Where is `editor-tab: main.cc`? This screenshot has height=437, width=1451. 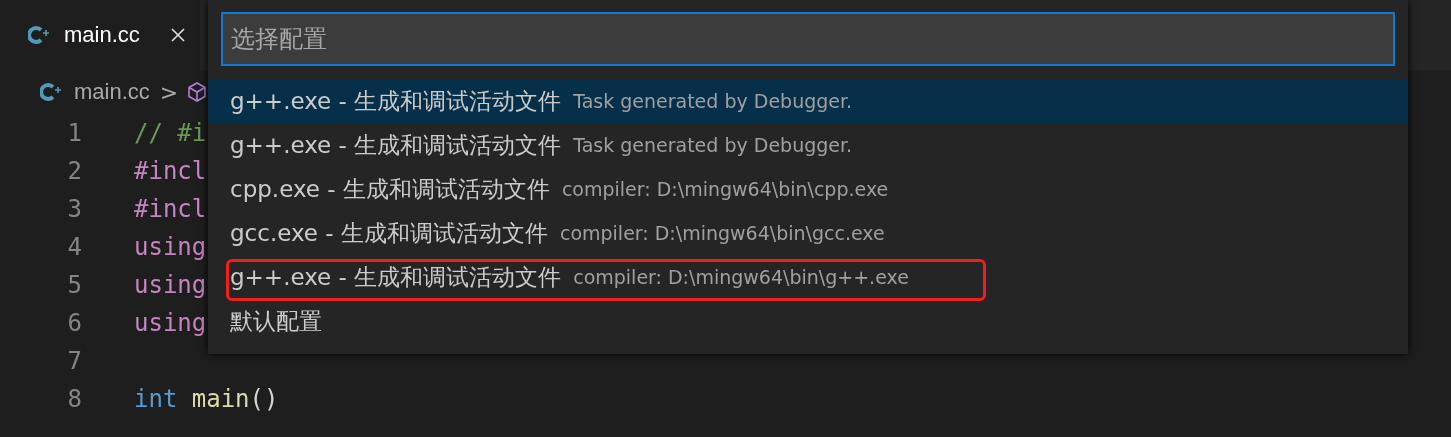 editor-tab: main.cc is located at coordinates (100, 35).